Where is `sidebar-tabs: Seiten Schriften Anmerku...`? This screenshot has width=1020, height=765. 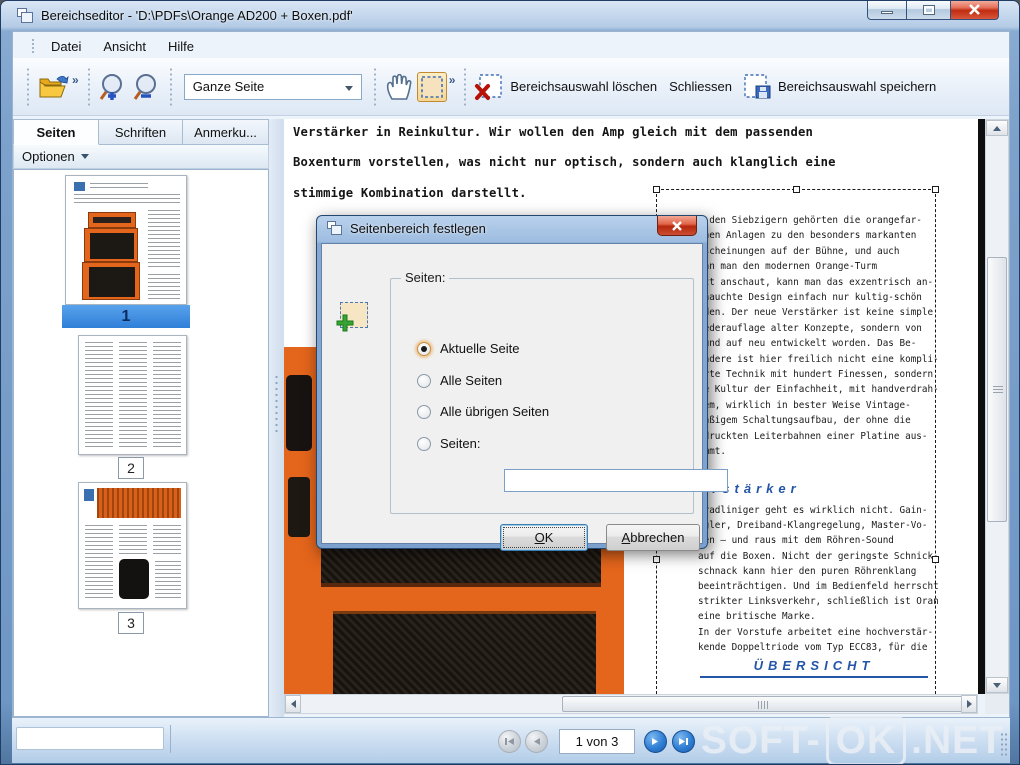
sidebar-tabs: Seiten Schriften Anmerku... is located at coordinates (141, 132).